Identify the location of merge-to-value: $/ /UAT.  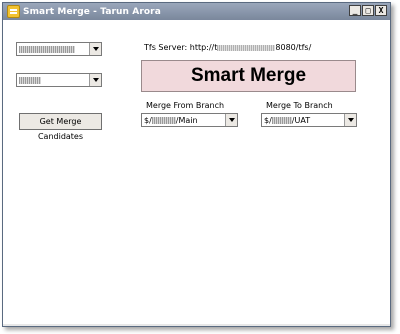
(303, 120).